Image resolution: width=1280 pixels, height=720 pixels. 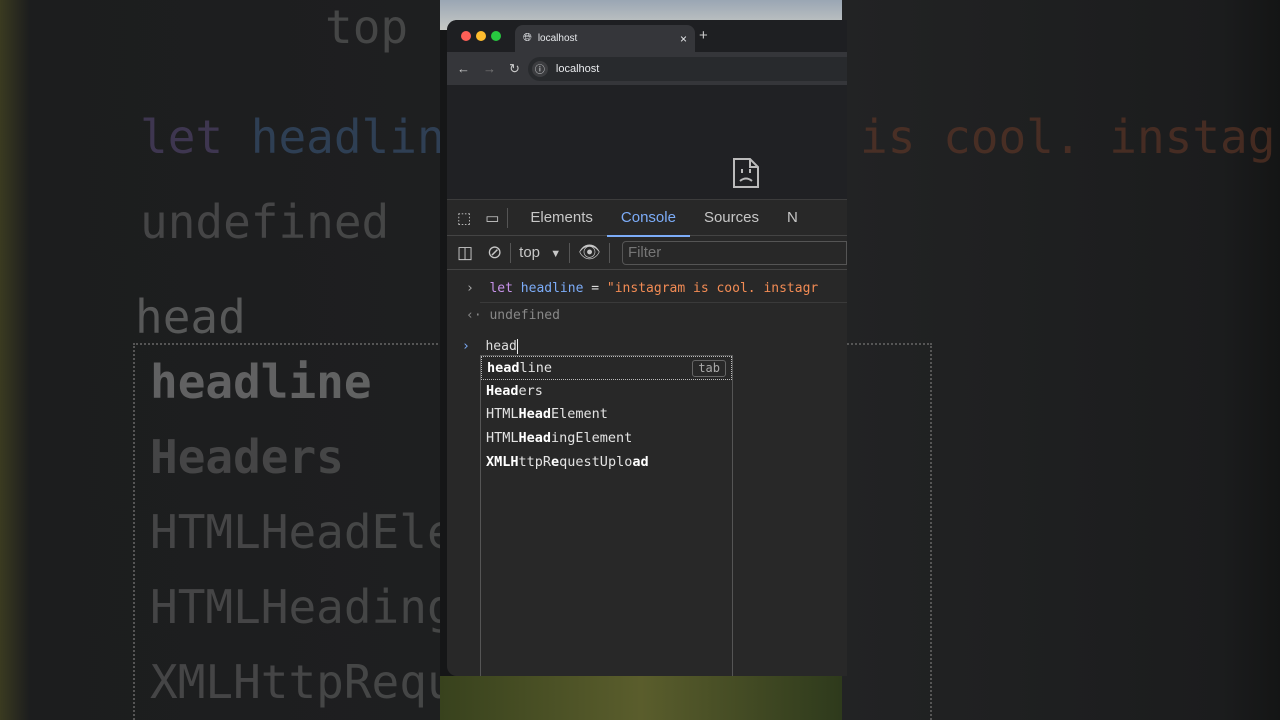 I want to click on address-bar: ⓘ localhost, so click(x=687, y=68).